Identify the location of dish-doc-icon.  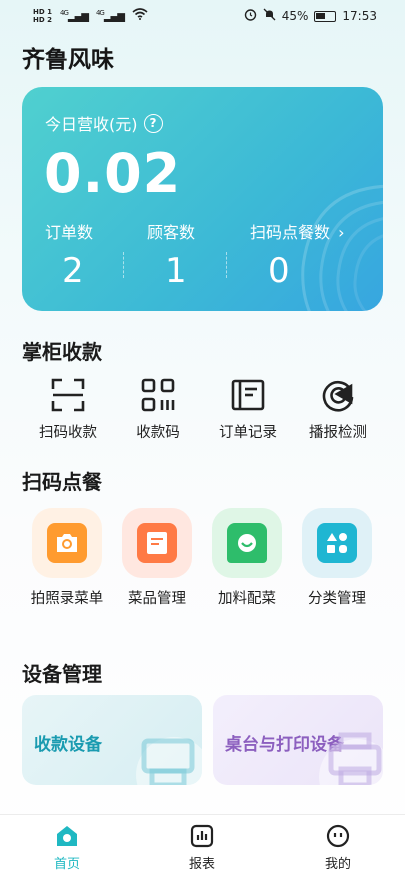
(157, 543).